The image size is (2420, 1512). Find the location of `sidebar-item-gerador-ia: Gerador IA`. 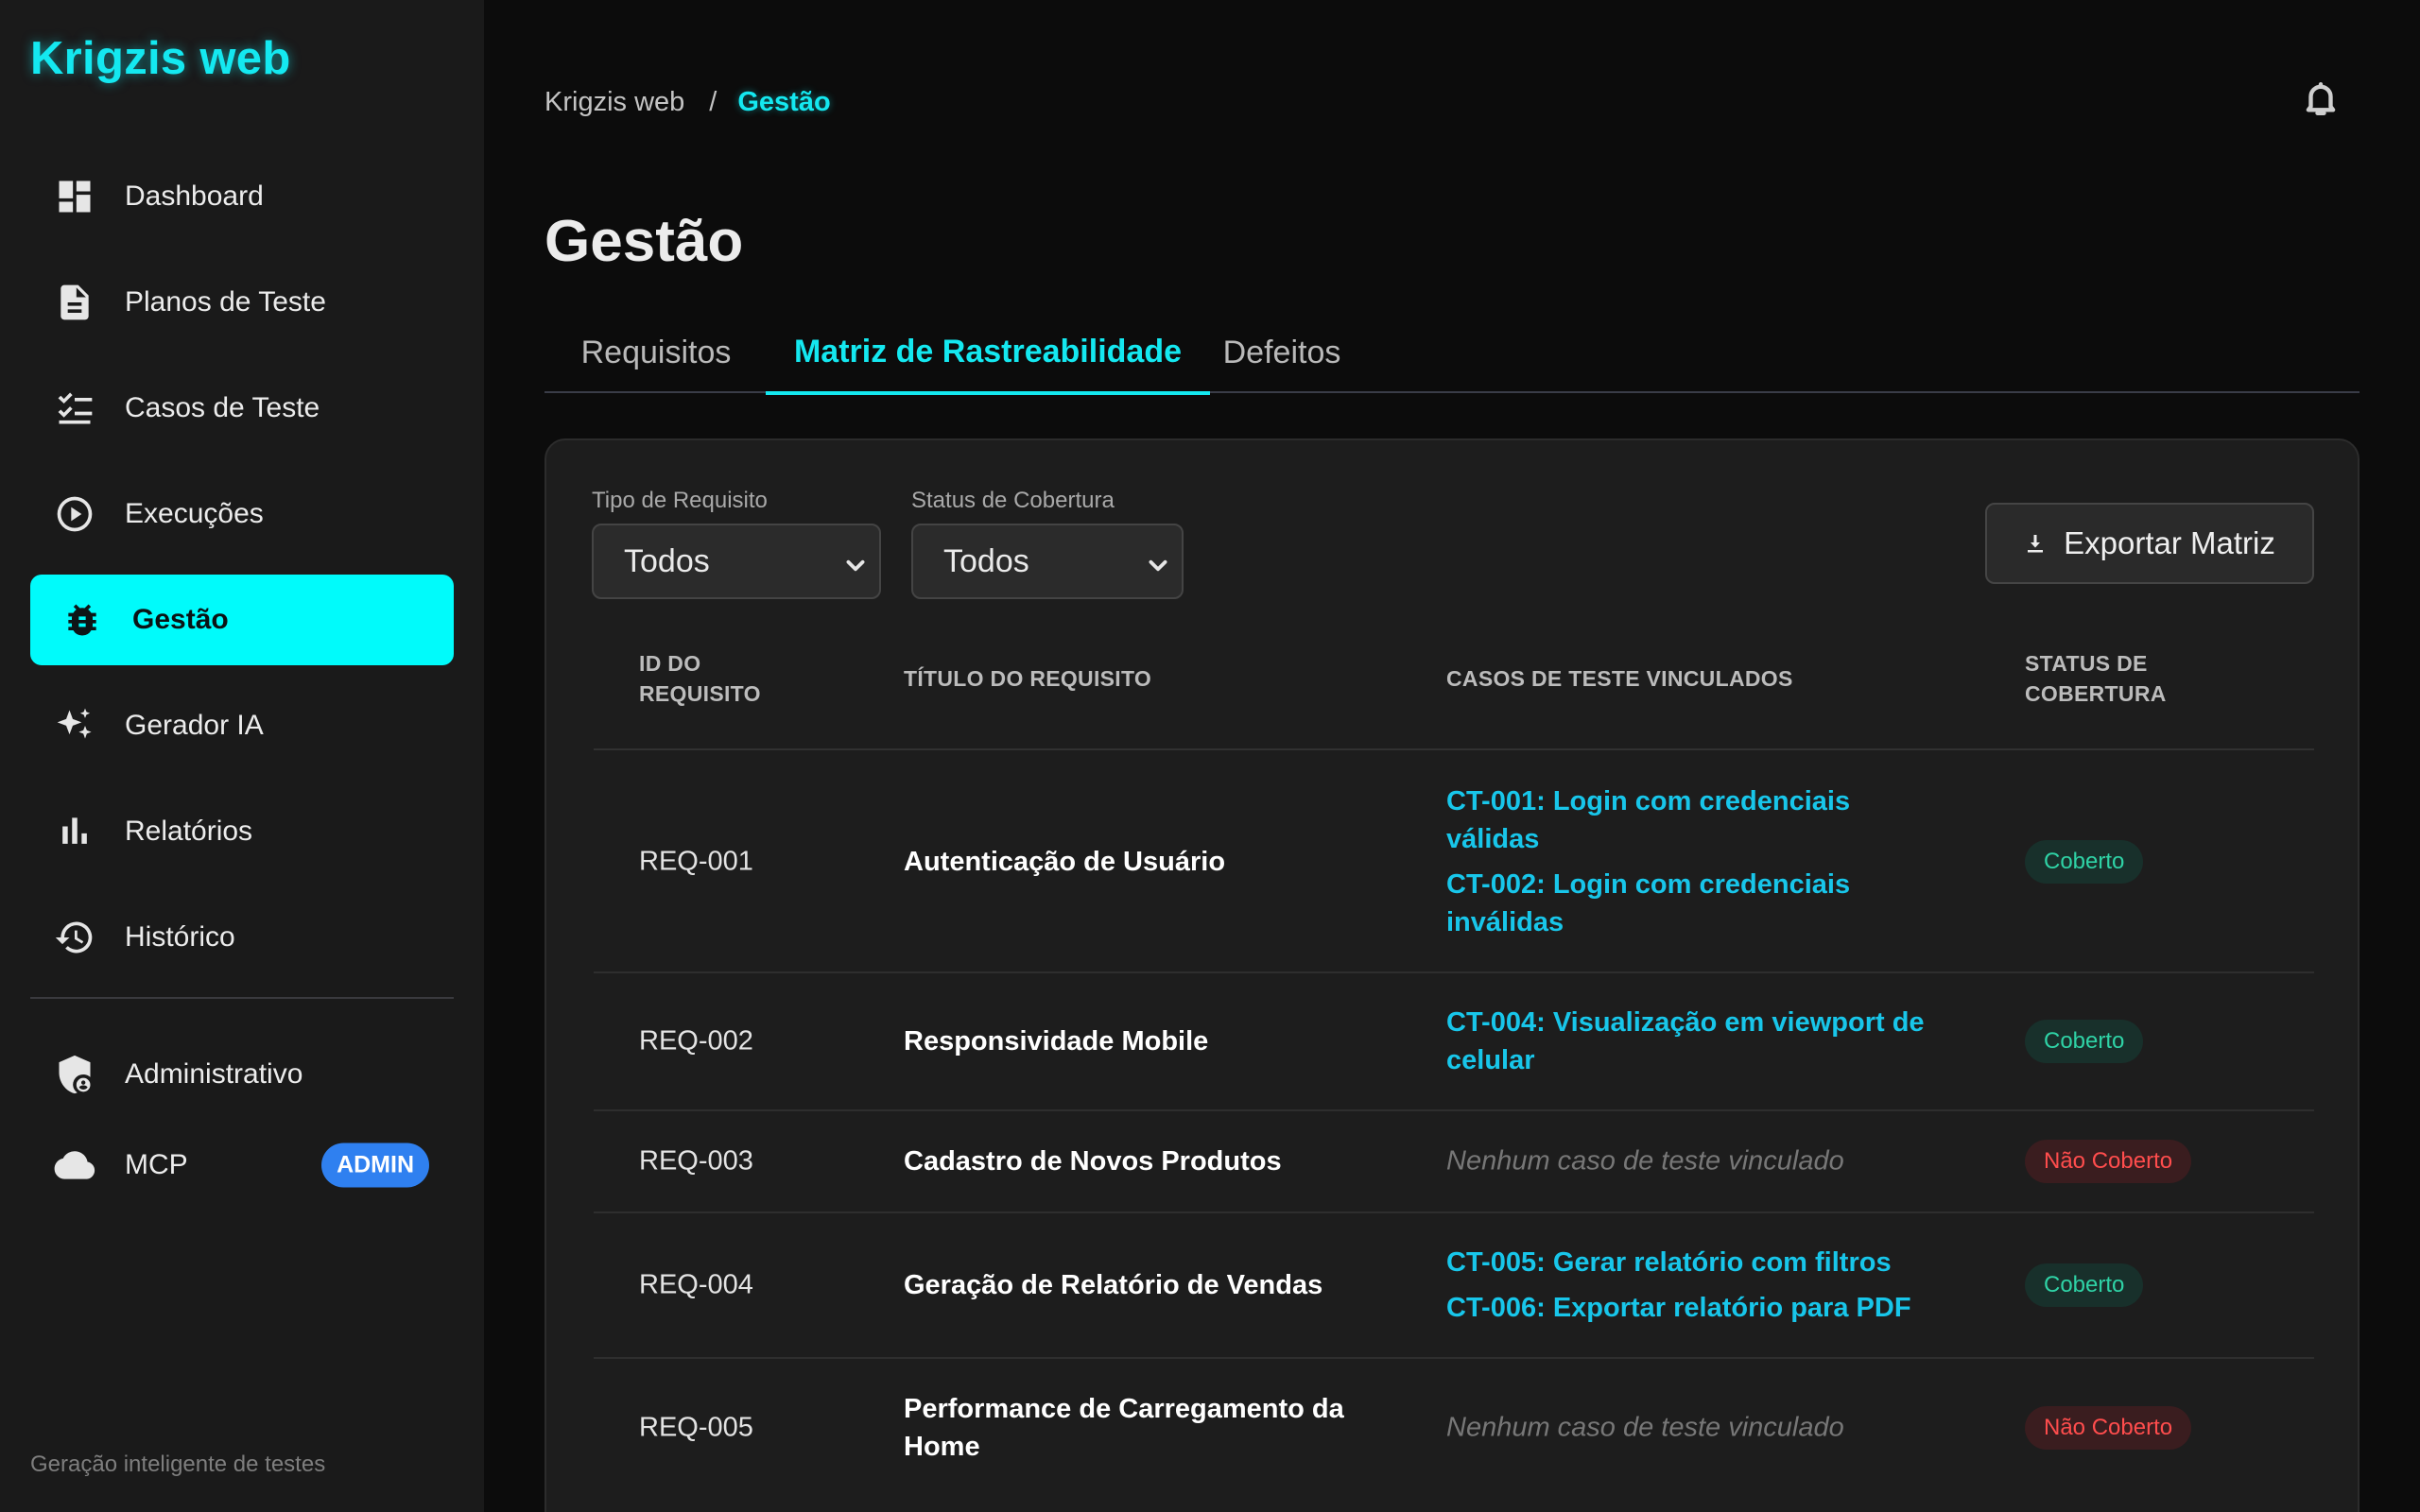

sidebar-item-gerador-ia: Gerador IA is located at coordinates (242, 725).